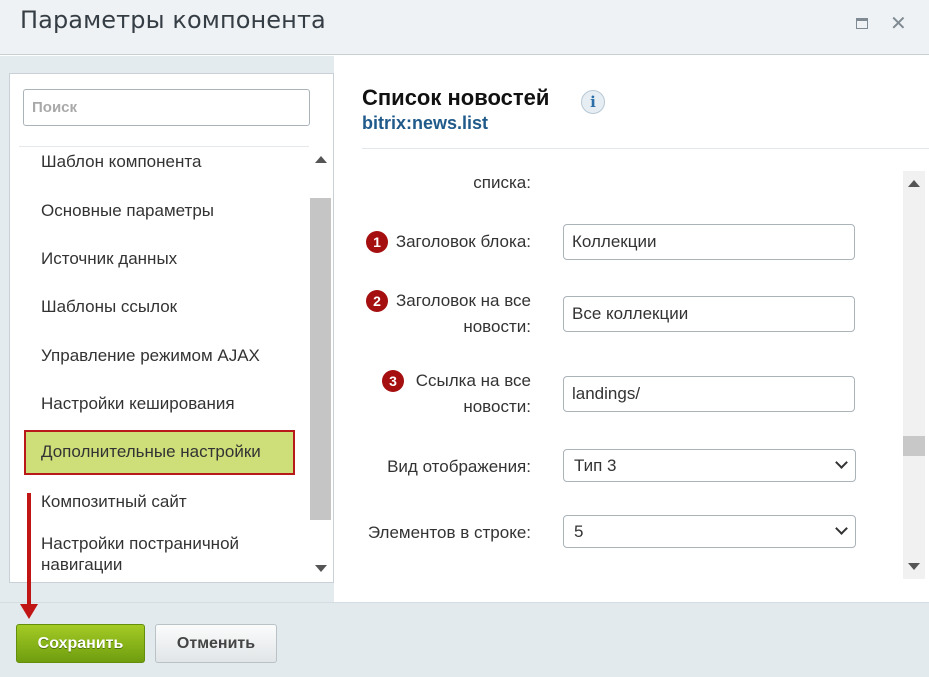 This screenshot has width=929, height=677. I want to click on sidebar-item-label: Настройки кеширования, so click(138, 403).